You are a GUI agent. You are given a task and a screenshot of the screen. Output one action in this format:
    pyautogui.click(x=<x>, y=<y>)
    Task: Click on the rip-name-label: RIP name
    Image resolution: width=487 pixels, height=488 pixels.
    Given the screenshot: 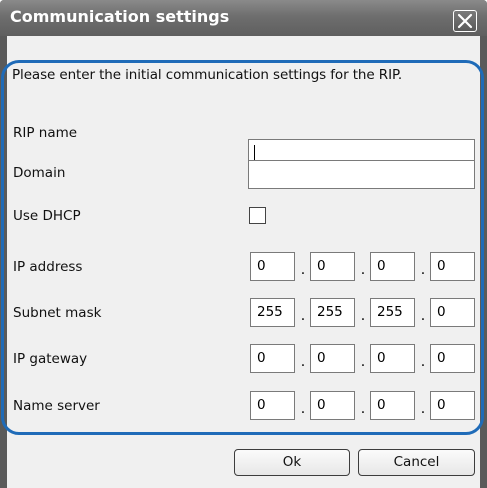 What is the action you would take?
    pyautogui.click(x=45, y=133)
    